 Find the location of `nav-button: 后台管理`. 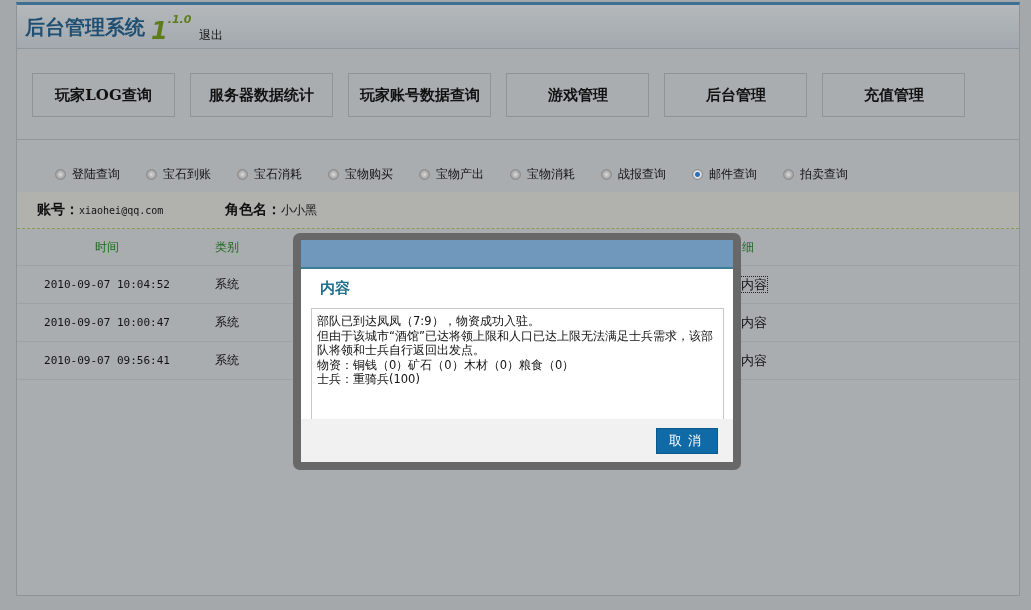

nav-button: 后台管理 is located at coordinates (735, 95).